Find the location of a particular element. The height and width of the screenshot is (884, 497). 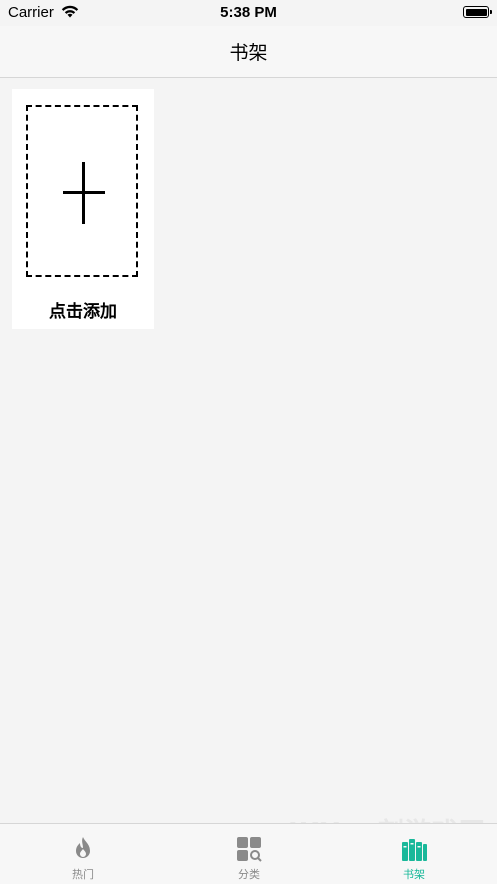

category-search-icon is located at coordinates (249, 849).